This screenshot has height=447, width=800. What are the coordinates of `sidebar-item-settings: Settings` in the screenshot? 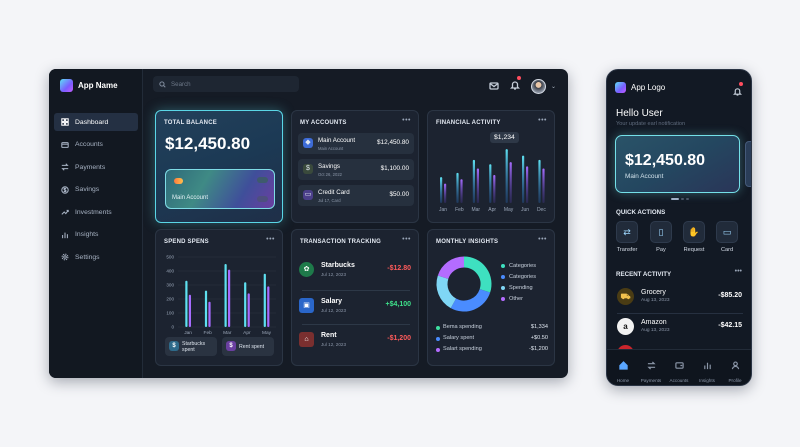 It's located at (96, 257).